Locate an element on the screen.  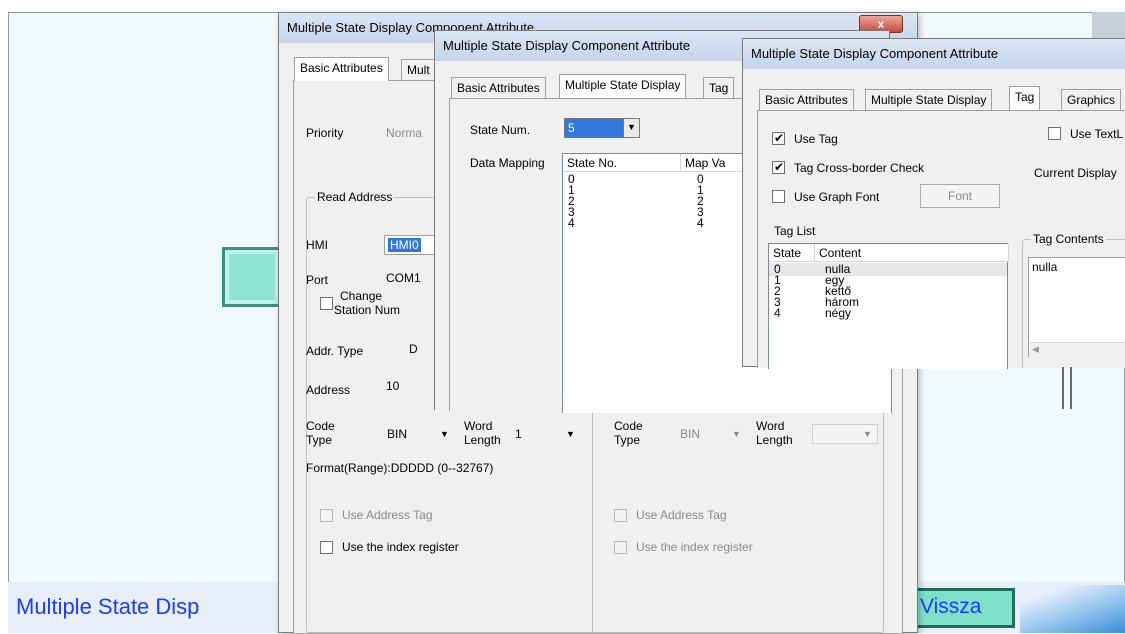
change-station-label-1: Change is located at coordinates (361, 296).